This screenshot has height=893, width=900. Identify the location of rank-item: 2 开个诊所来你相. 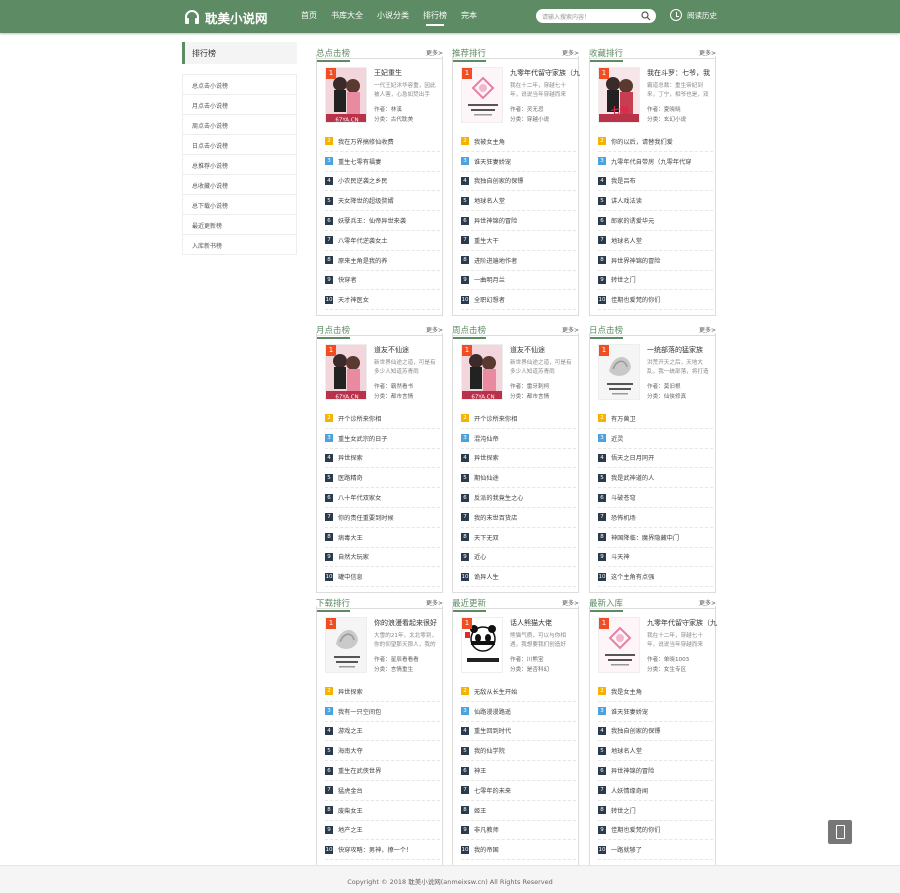
(382, 419).